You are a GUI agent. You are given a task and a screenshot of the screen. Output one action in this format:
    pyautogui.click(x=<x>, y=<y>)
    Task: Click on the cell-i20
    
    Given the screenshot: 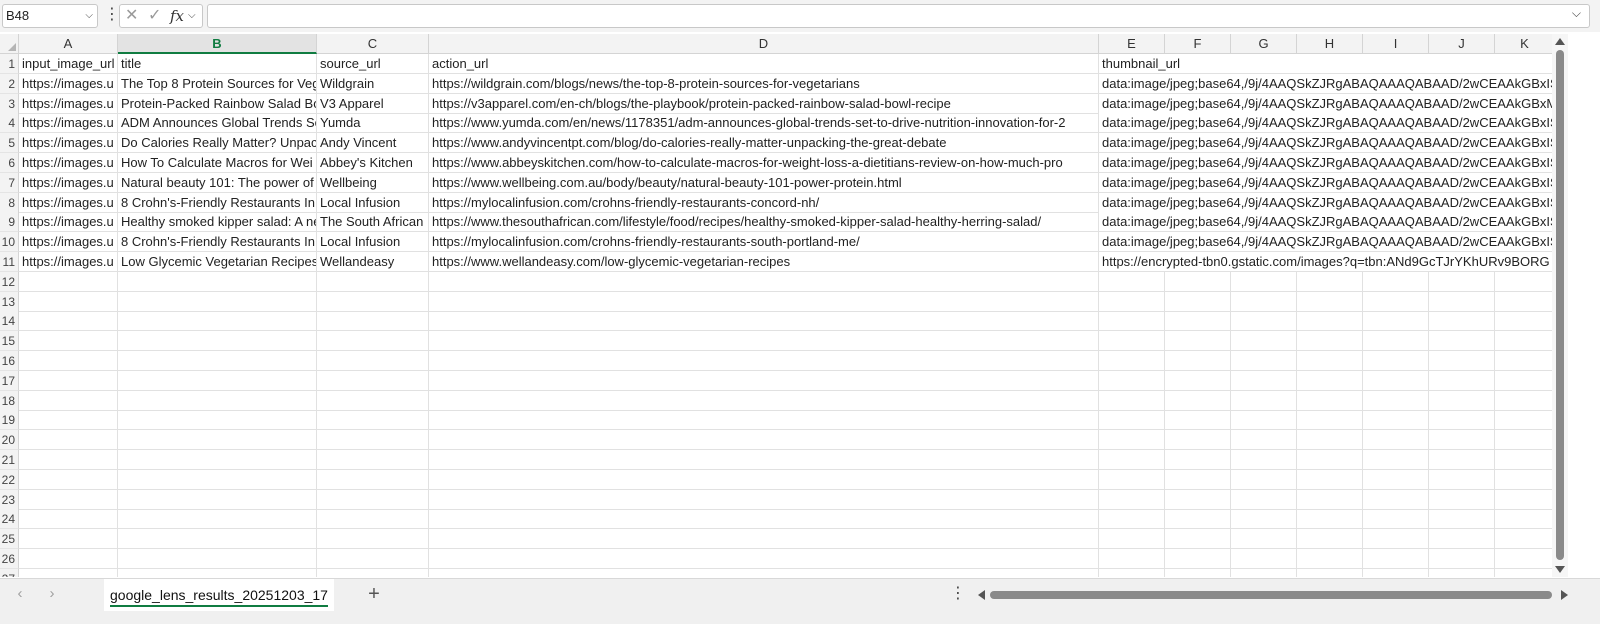 What is the action you would take?
    pyautogui.click(x=1396, y=440)
    